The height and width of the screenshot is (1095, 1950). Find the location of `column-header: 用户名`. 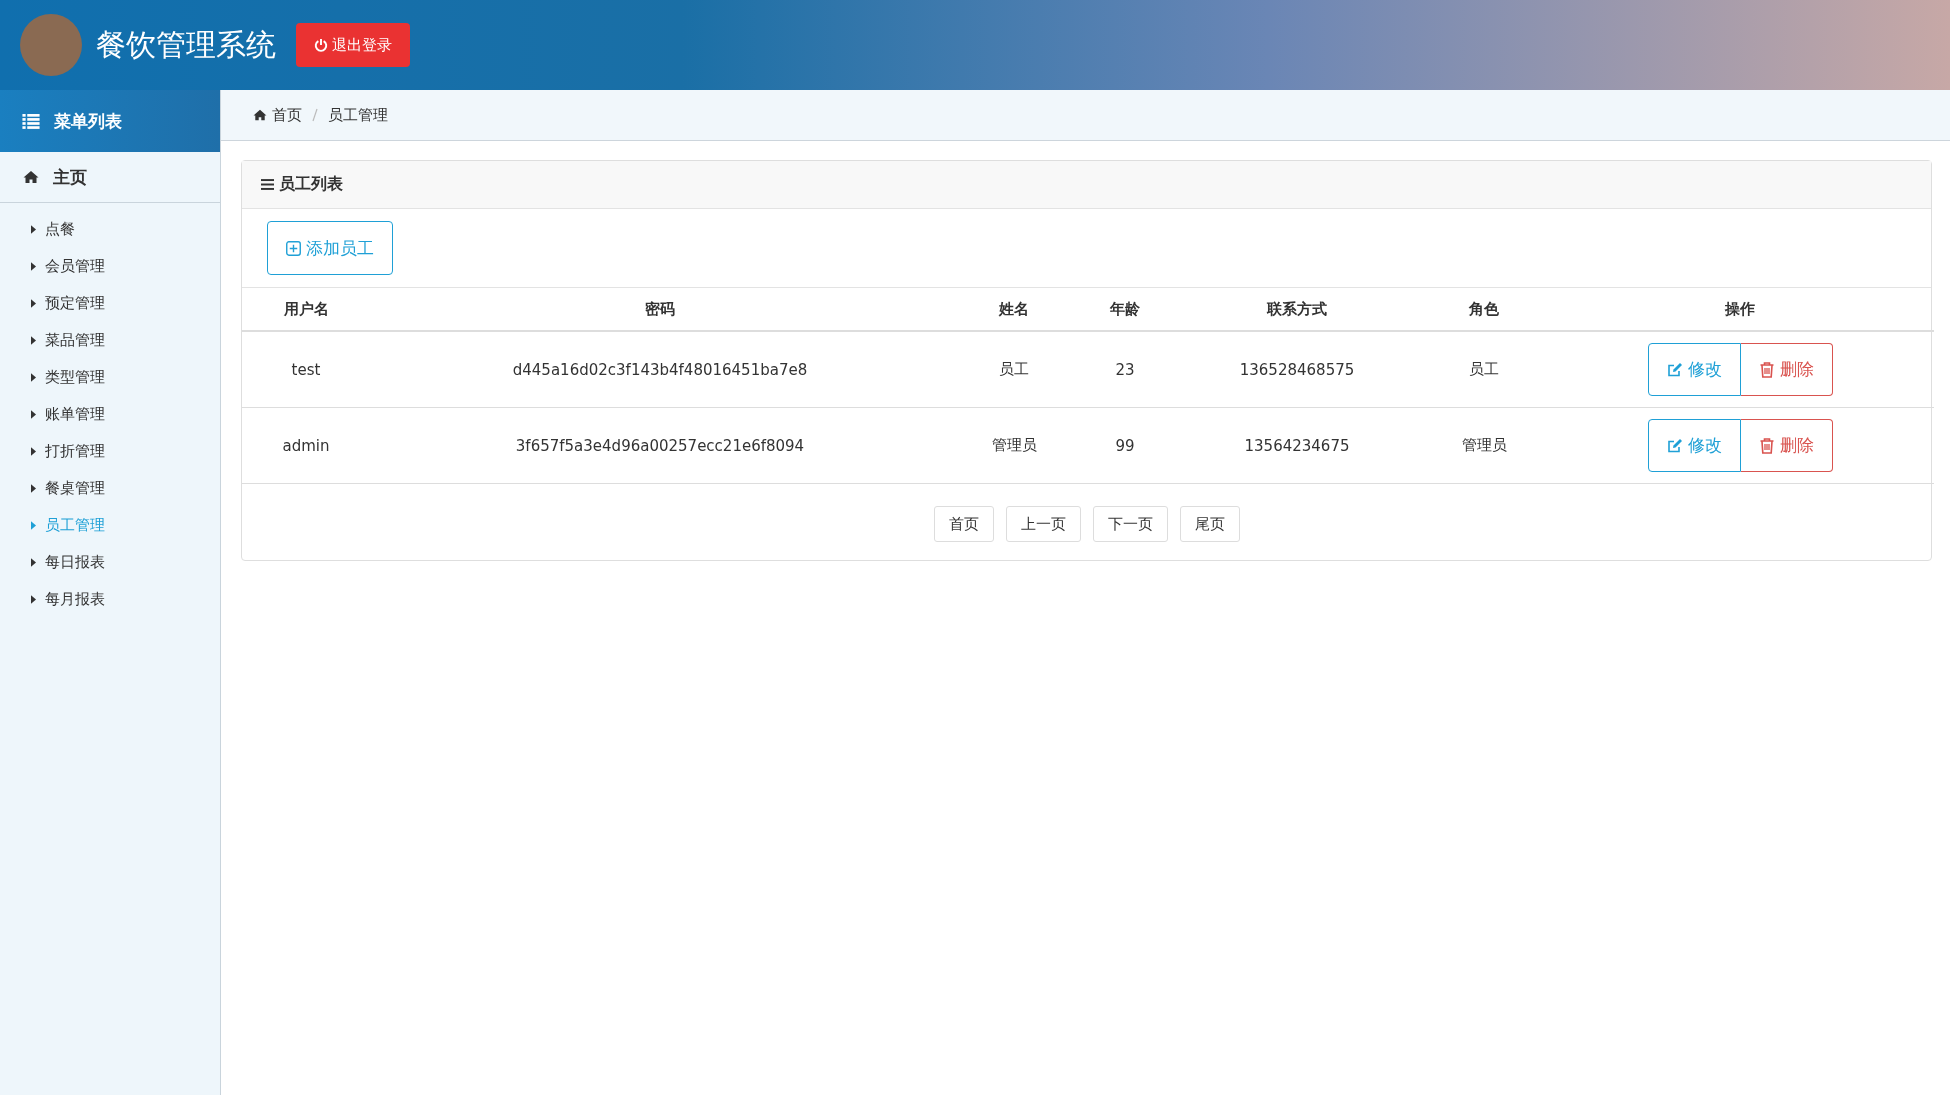

column-header: 用户名 is located at coordinates (306, 309).